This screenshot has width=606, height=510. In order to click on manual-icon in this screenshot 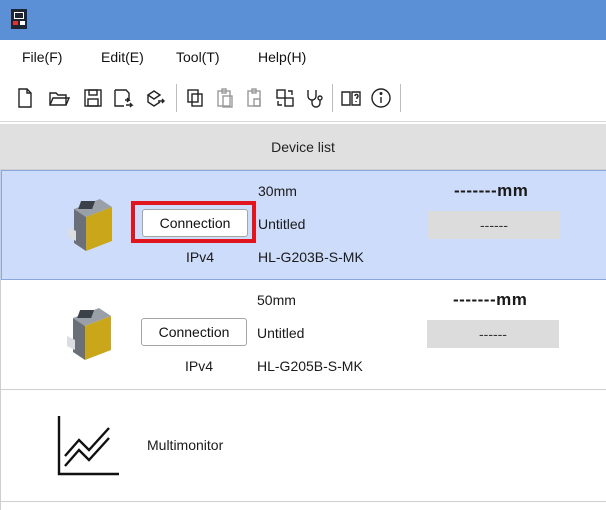, I will do `click(351, 98)`.